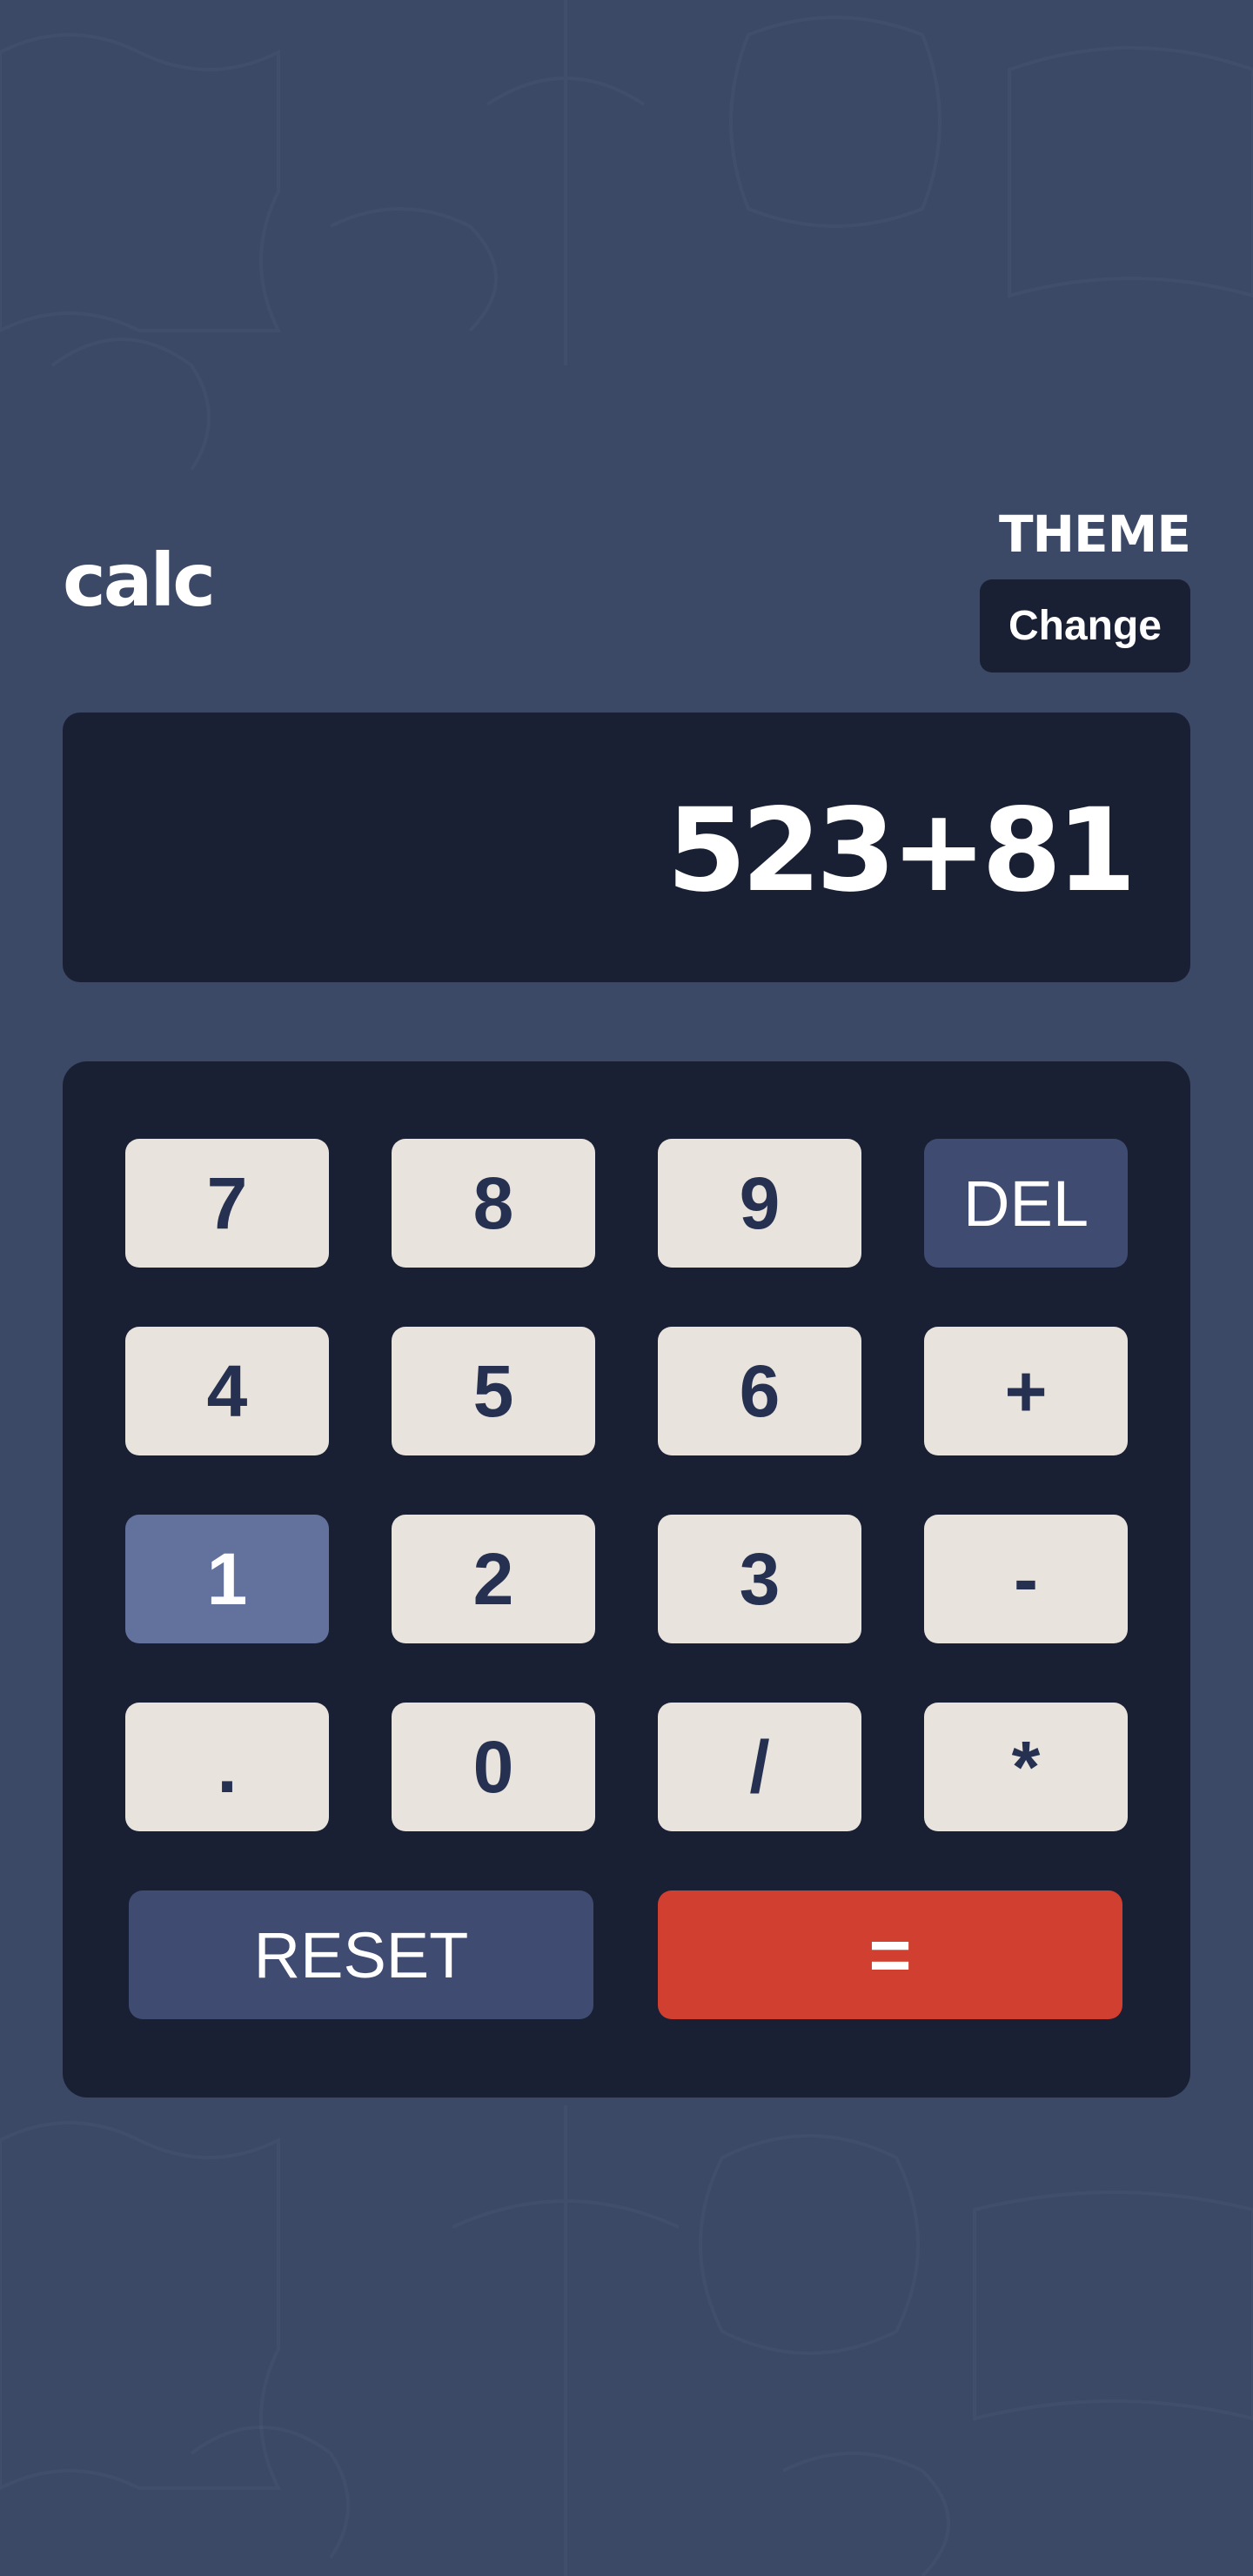 The width and height of the screenshot is (1253, 2576). What do you see at coordinates (1094, 534) in the screenshot?
I see `theme-label: THEME` at bounding box center [1094, 534].